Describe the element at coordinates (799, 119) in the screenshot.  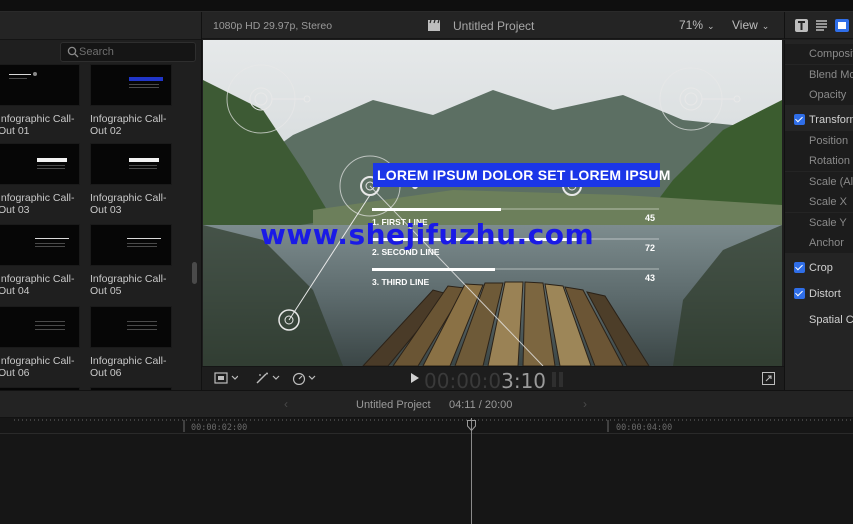
I see `transform-checkbox` at that location.